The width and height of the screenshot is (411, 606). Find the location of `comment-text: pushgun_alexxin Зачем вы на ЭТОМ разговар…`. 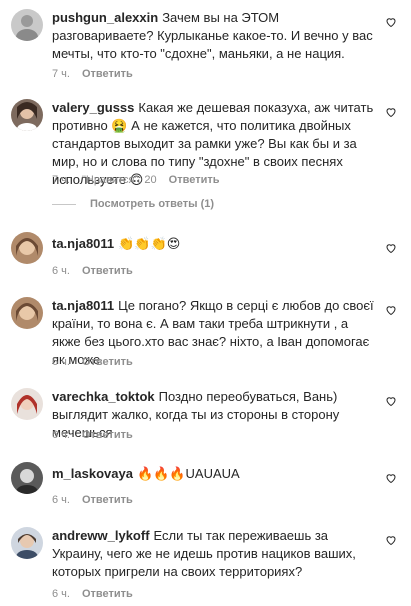

comment-text: pushgun_alexxin Зачем вы на ЭТОМ разговар… is located at coordinates (213, 36).